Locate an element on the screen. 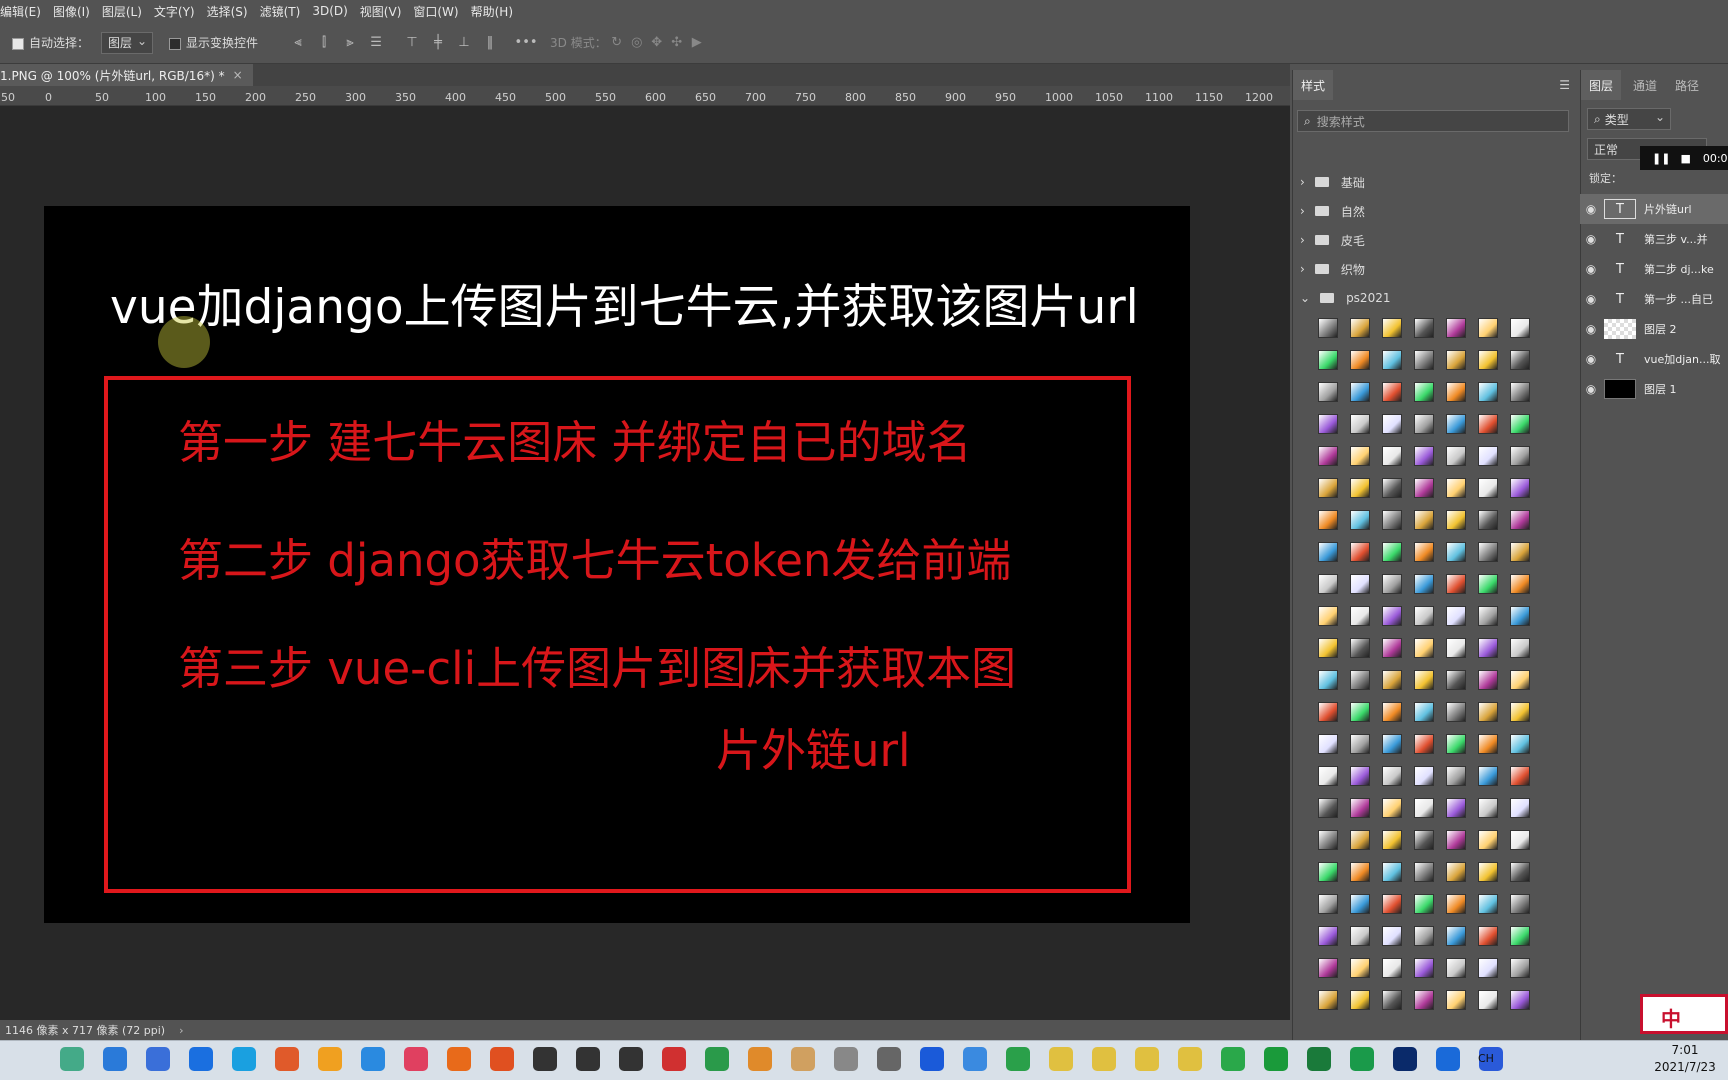 The image size is (1728, 1080). chevron-right-icon: › is located at coordinates (181, 1030).